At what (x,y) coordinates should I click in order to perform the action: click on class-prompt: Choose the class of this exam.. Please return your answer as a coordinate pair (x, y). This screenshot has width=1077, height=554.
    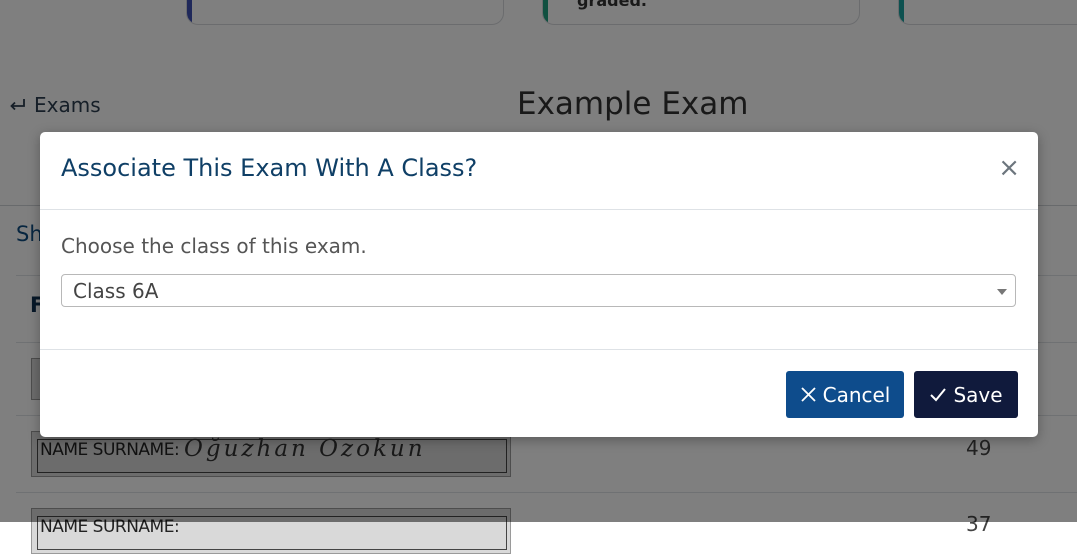
    Looking at the image, I should click on (214, 246).